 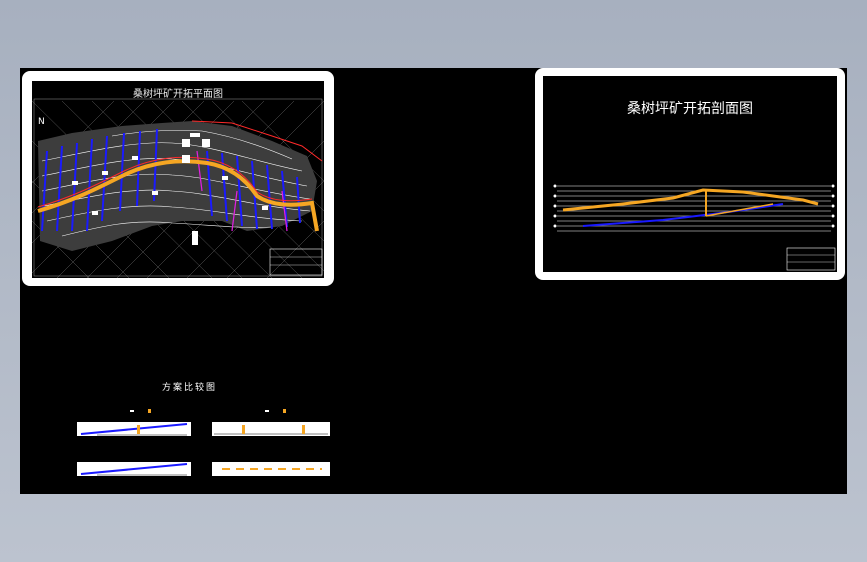 What do you see at coordinates (694, 227) in the screenshot?
I see `section-graphic` at bounding box center [694, 227].